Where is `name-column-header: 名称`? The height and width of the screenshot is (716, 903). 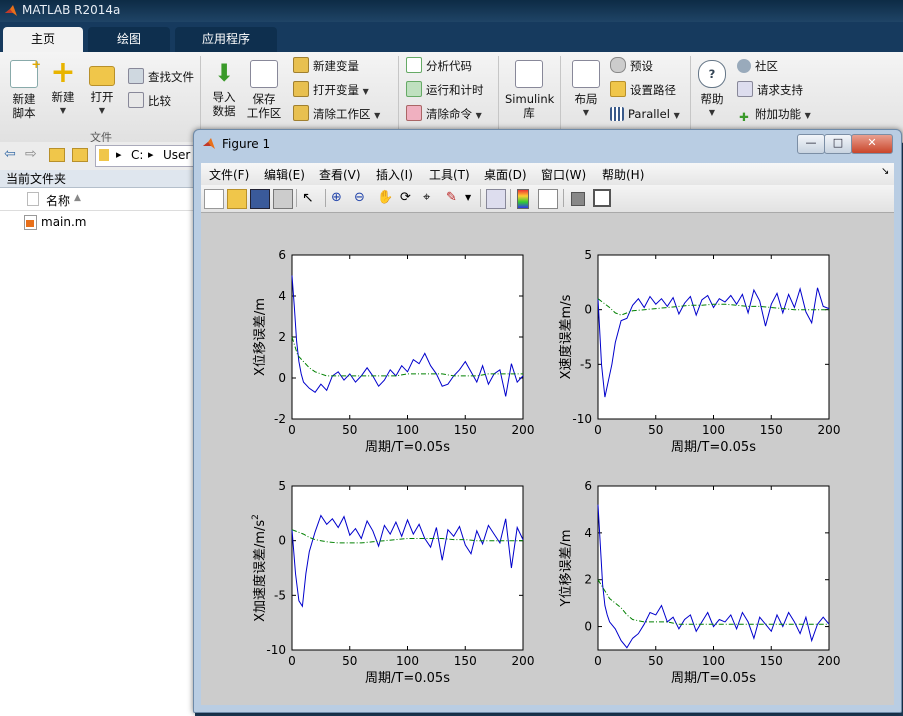
name-column-header: 名称 is located at coordinates (58, 200).